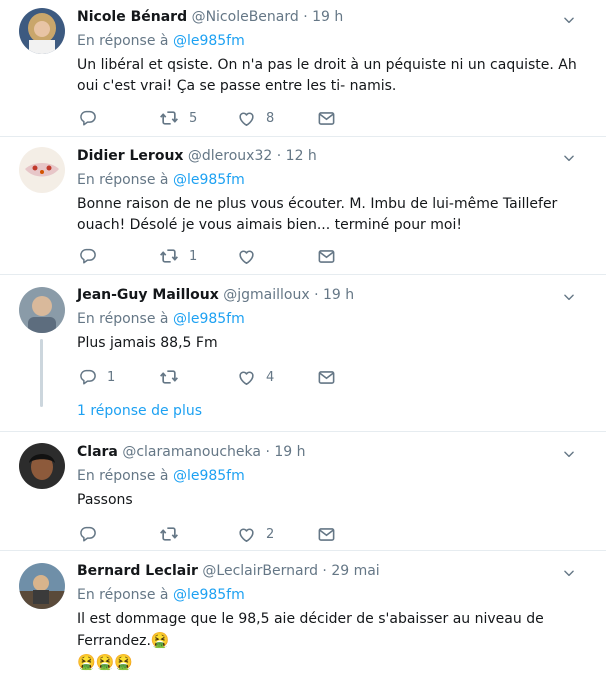 The width and height of the screenshot is (606, 674). I want to click on author-name: Didier Leroux, so click(130, 156).